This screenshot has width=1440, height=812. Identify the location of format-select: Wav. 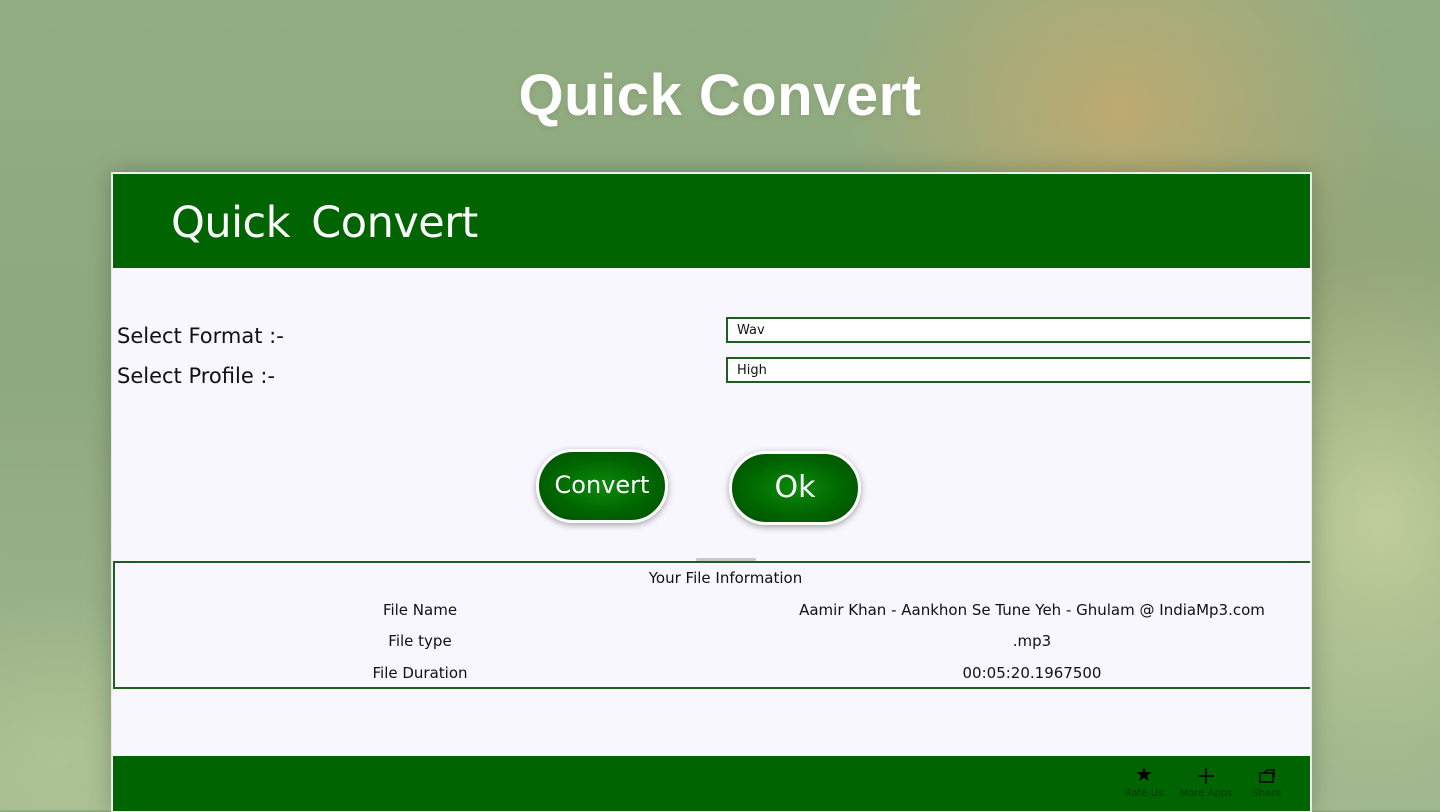
(1018, 330).